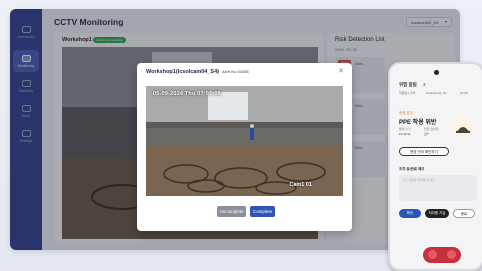 The width and height of the screenshot is (482, 271). I want to click on in-progress-button: 처리중 기입, so click(437, 213).